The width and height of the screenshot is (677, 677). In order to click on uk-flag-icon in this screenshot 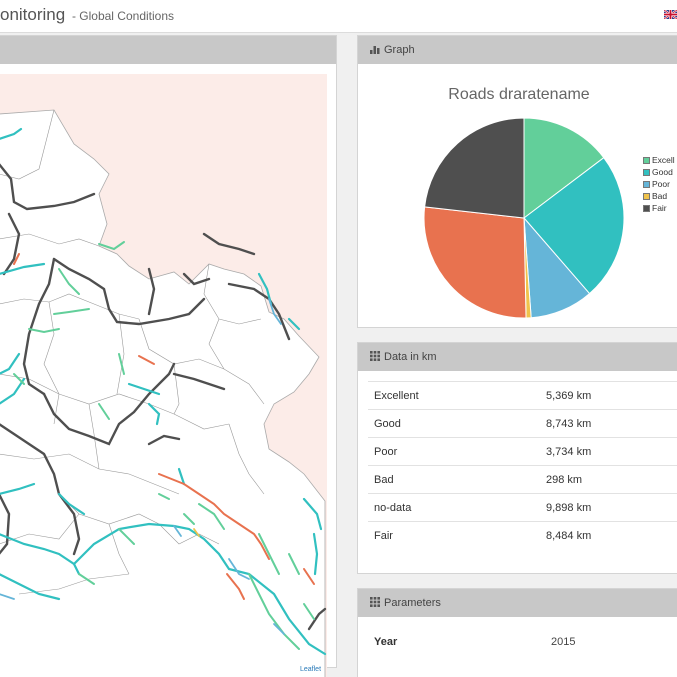, I will do `click(670, 14)`.